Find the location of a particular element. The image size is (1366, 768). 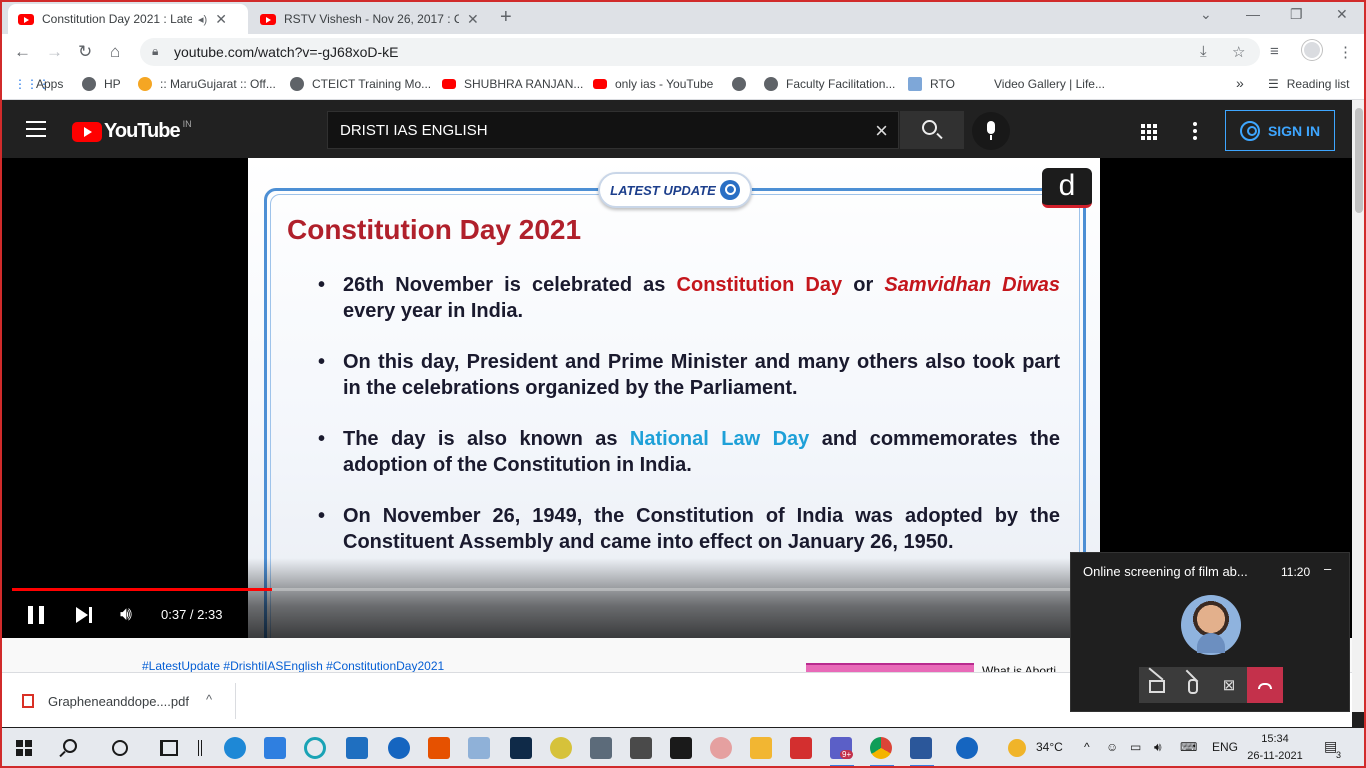

runner-app-icon is located at coordinates (681, 748).